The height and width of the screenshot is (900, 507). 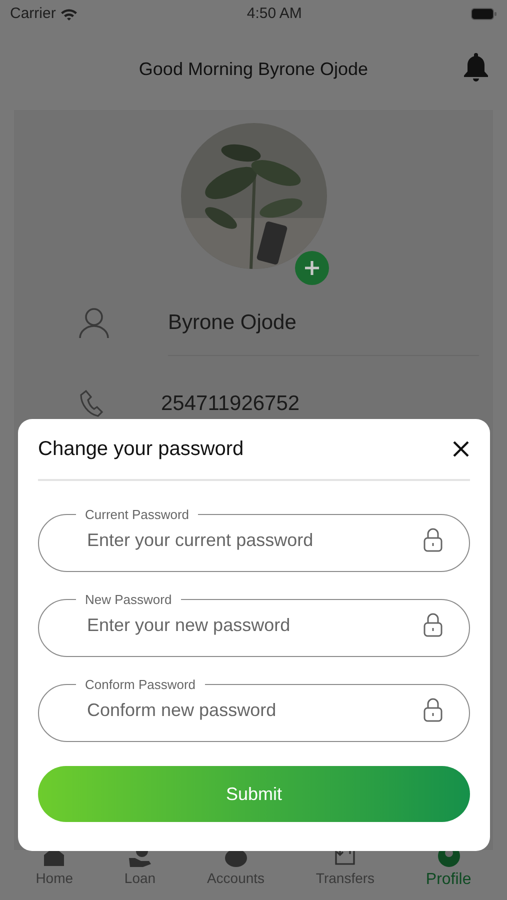 What do you see at coordinates (91, 404) in the screenshot?
I see `phone-icon` at bounding box center [91, 404].